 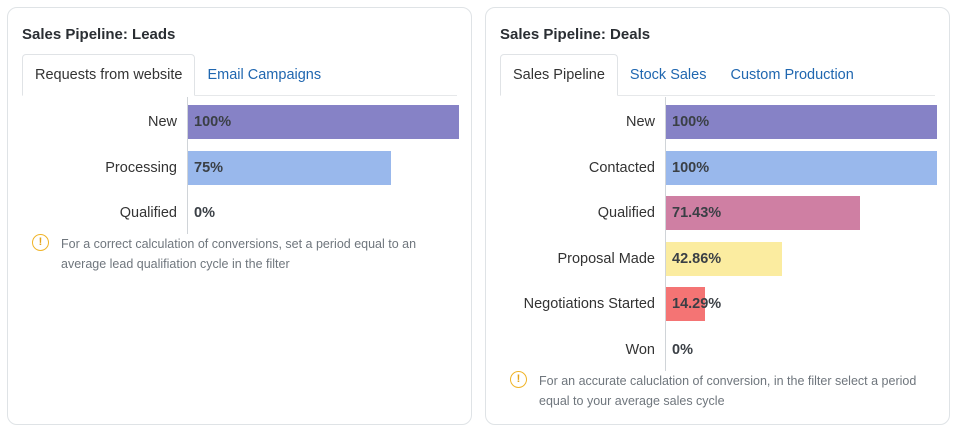 I want to click on stage-row-won: Won 0%, so click(x=717, y=350).